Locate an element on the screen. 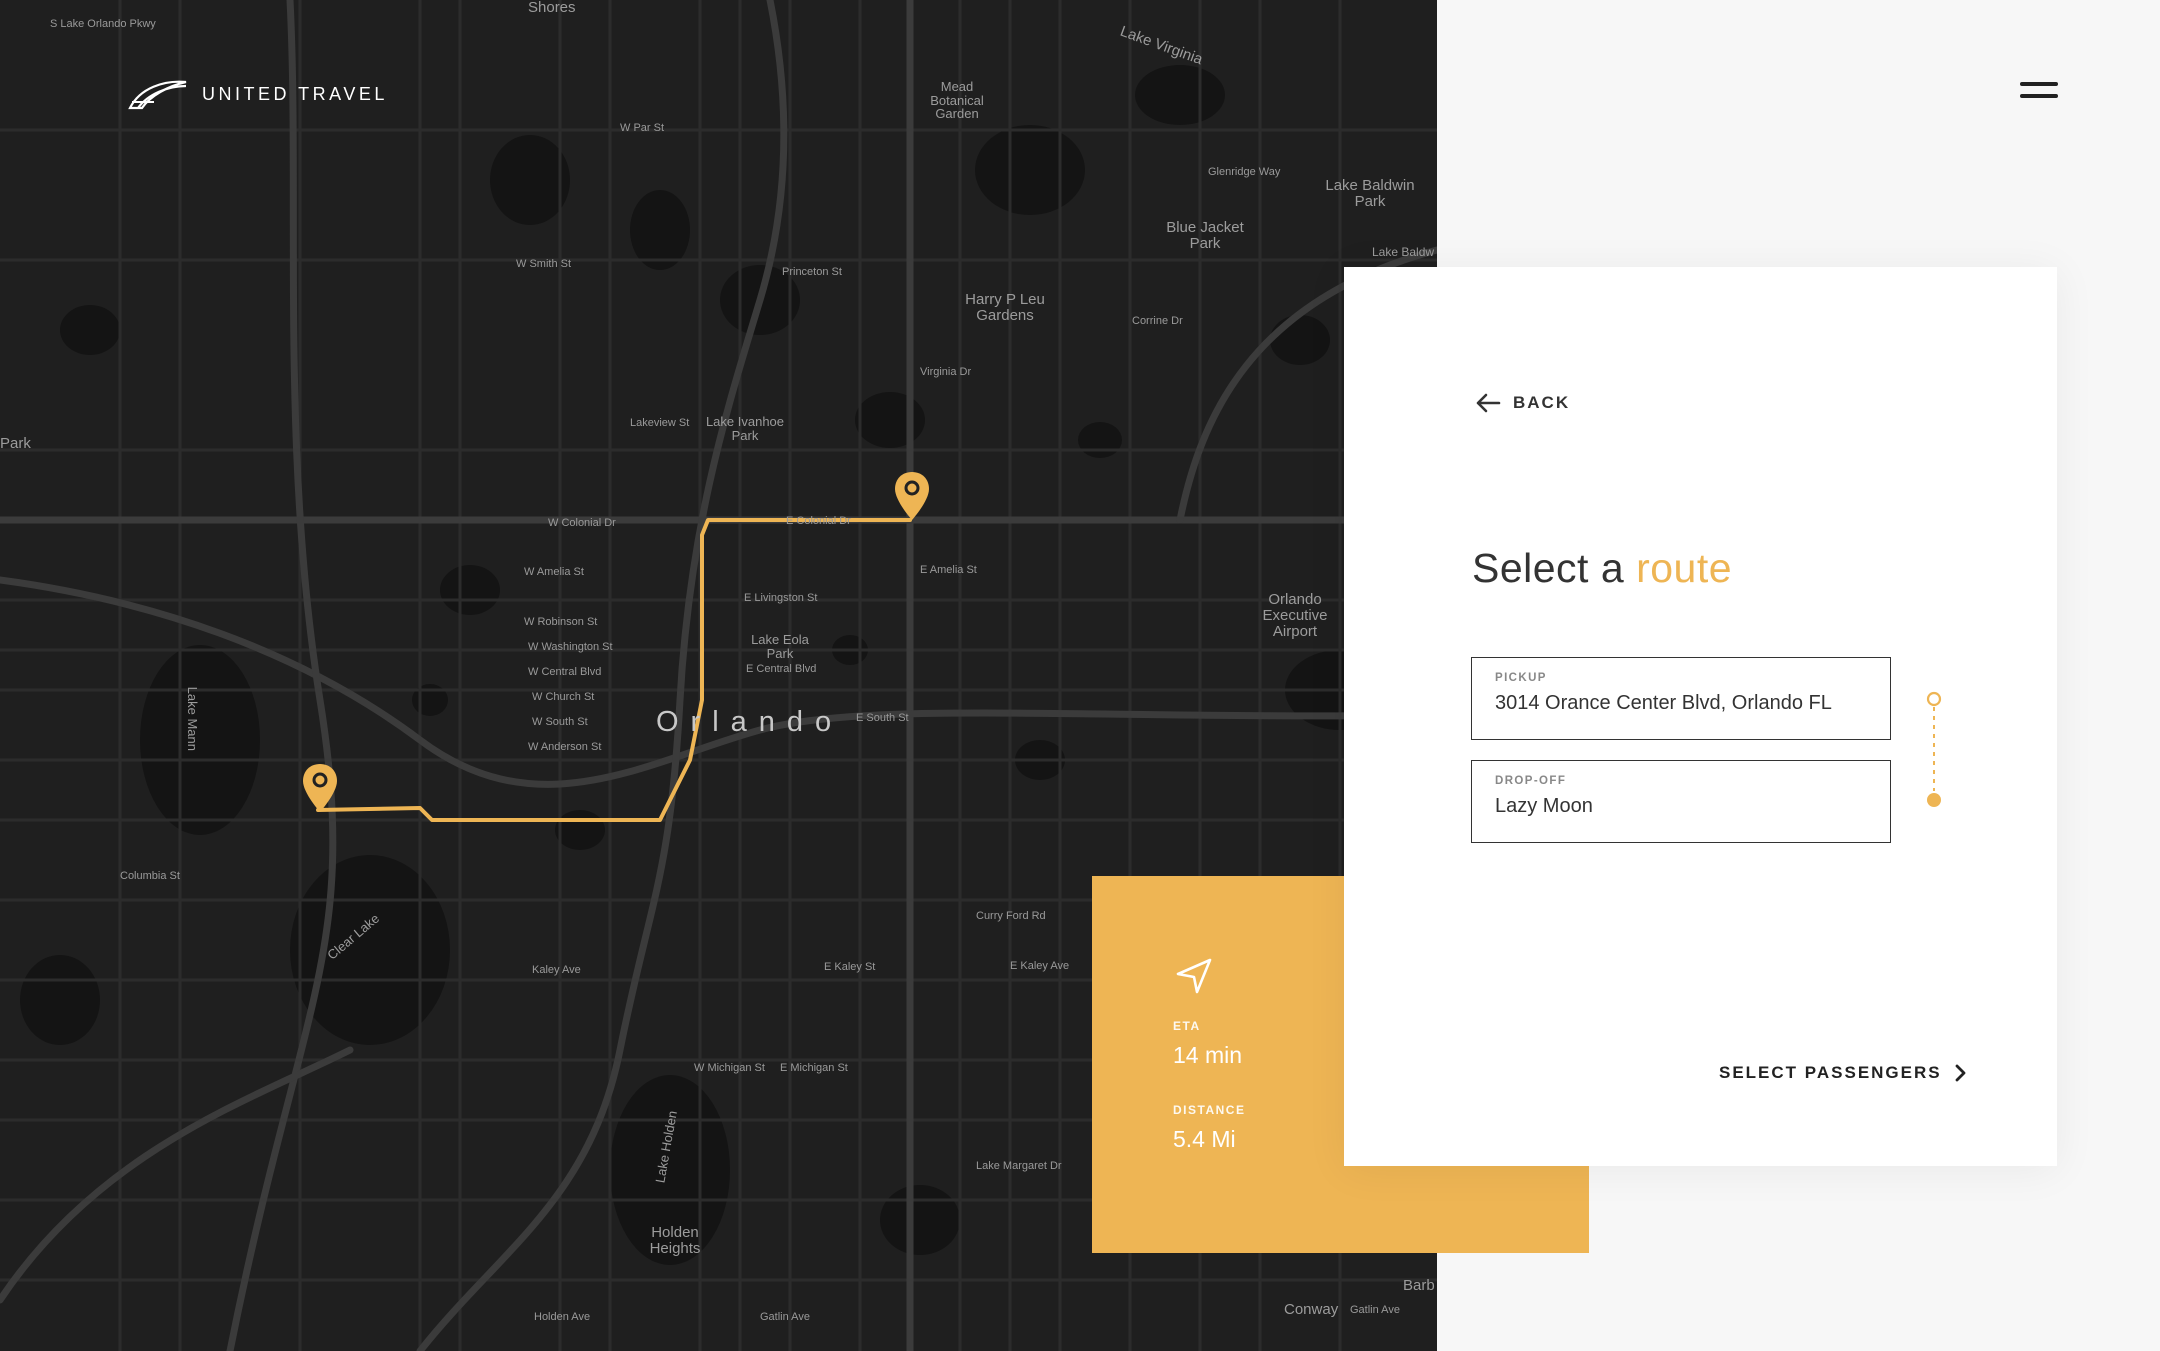 Image resolution: width=2160 pixels, height=1351 pixels. map-area-label: Lake Baldwin Park is located at coordinates (1370, 193).